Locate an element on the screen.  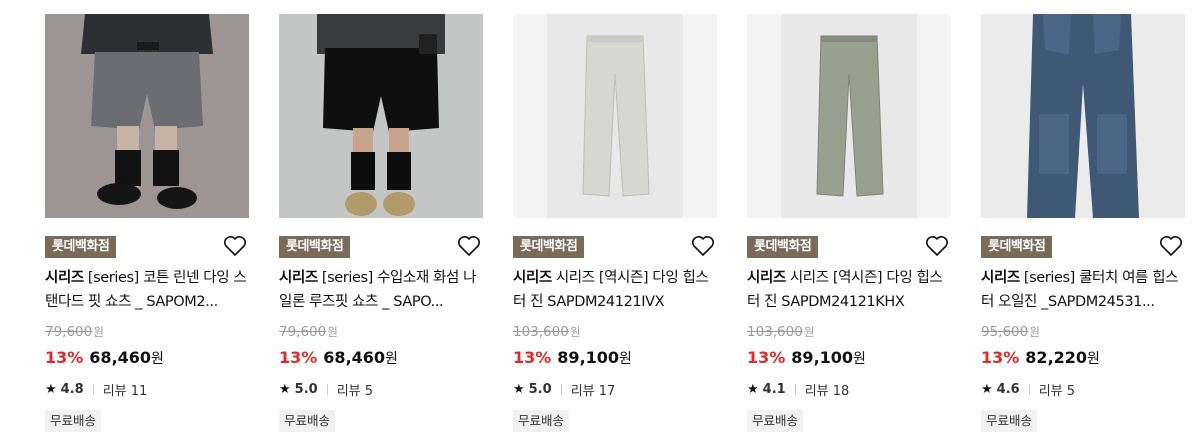
sale-price: 13% 82,220원 is located at coordinates (1040, 357).